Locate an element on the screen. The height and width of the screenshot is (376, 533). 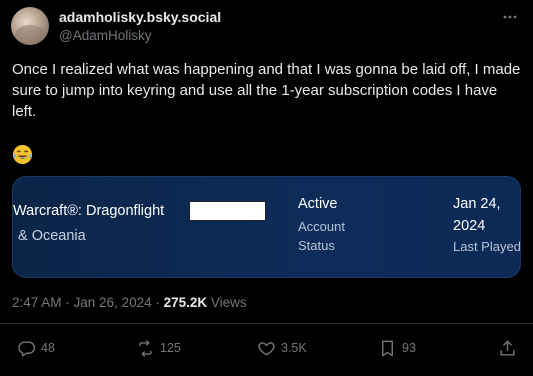
last-played-label: Last Played is located at coordinates (487, 246).